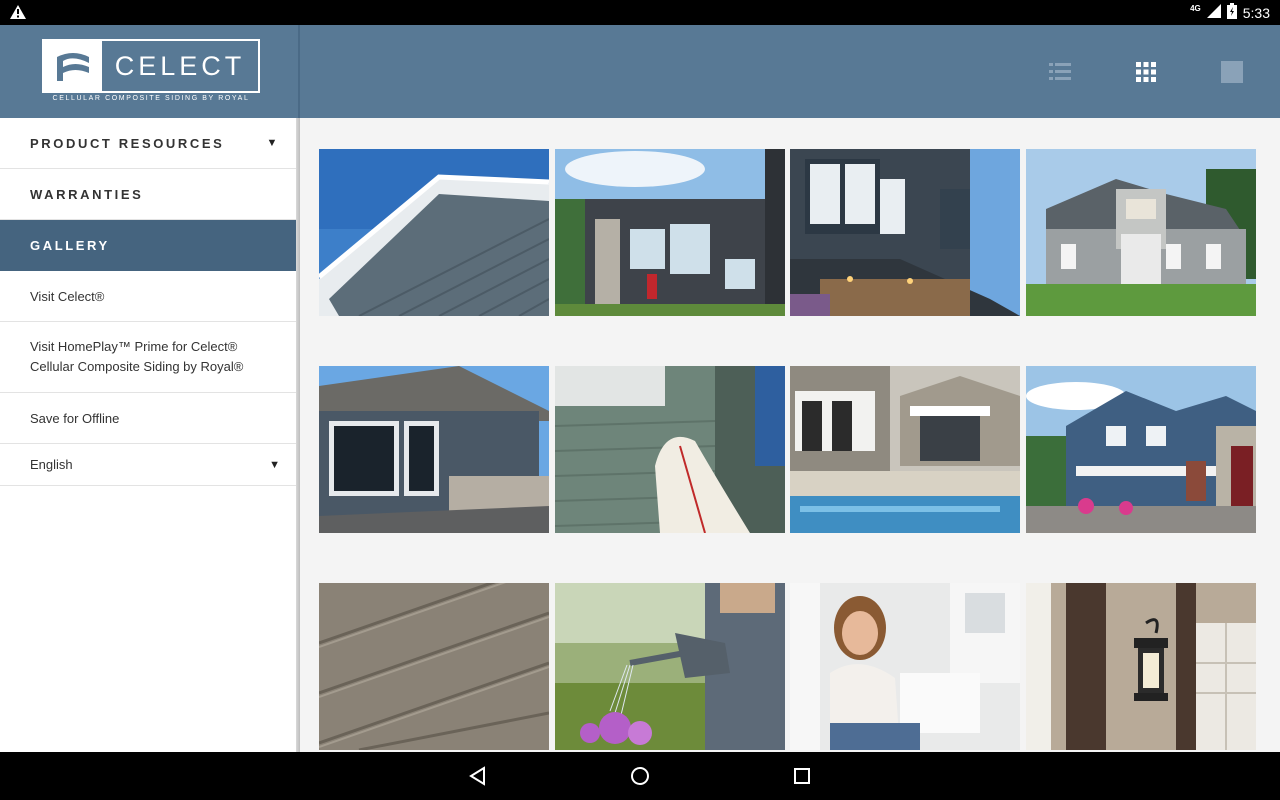 Image resolution: width=1280 pixels, height=800 pixels. I want to click on status-bar: 4G 5:33, so click(640, 12).